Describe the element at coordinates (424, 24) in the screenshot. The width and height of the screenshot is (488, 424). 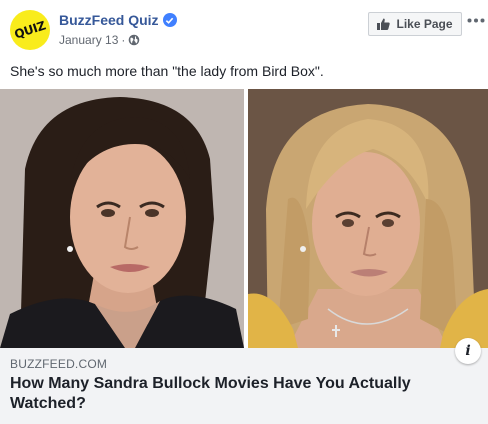
I see `like-page-label: Like Page` at that location.